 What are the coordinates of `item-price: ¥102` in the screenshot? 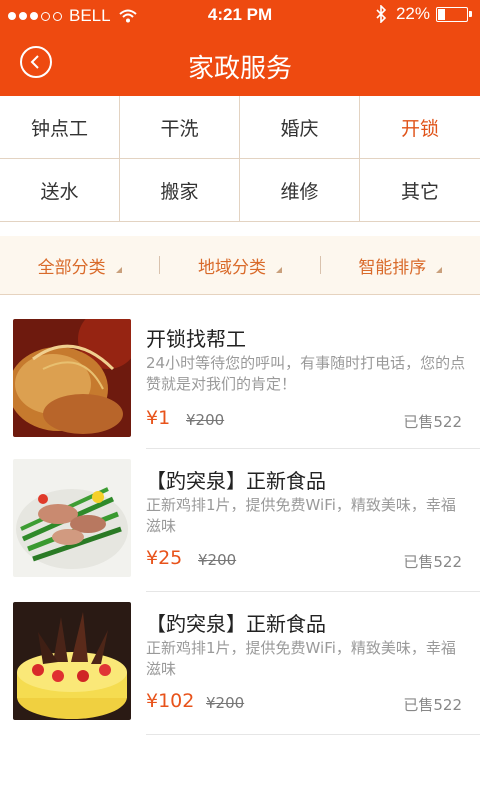 It's located at (170, 701).